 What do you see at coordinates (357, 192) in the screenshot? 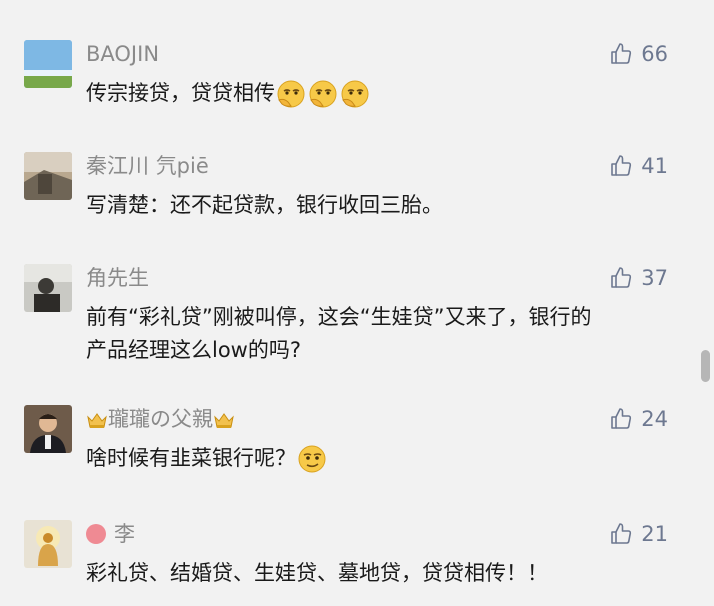
I see `comment-item: 秦江川 氕piē 41 写清楚：还不起贷款，银行收回三胎。` at bounding box center [357, 192].